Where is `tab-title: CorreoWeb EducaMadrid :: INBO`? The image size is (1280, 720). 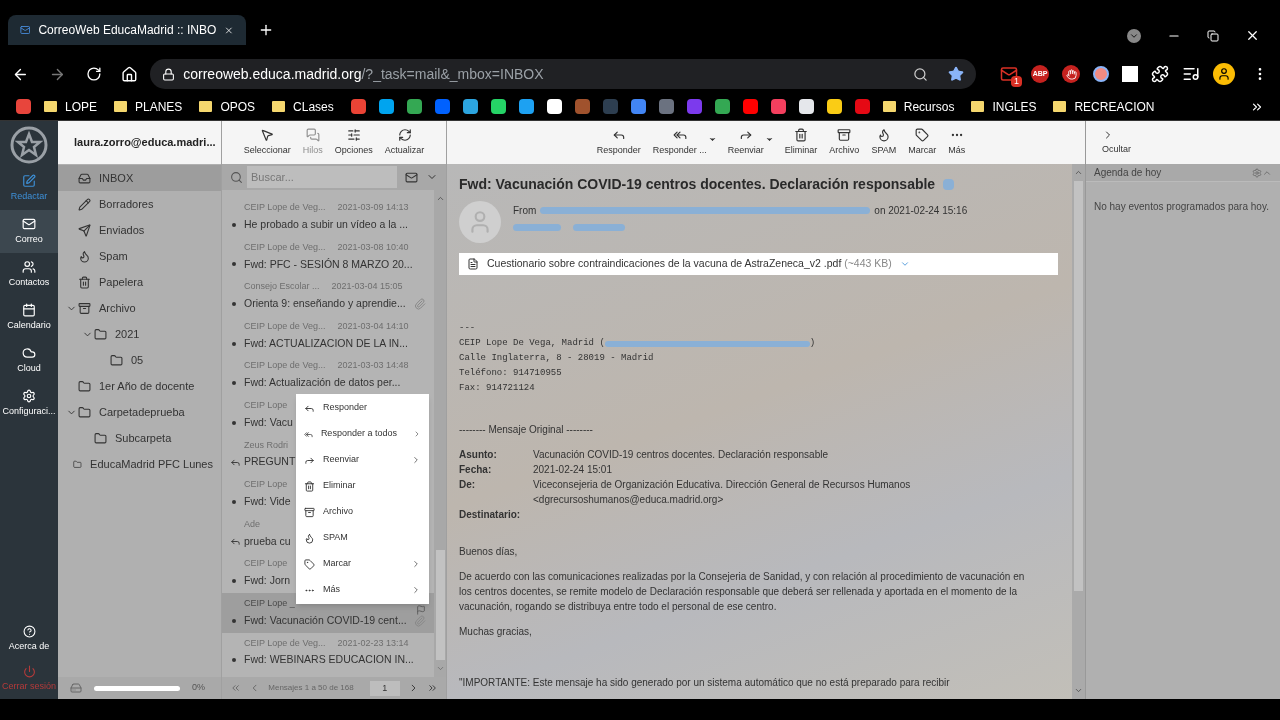
tab-title: CorreoWeb EducaMadrid :: INBO is located at coordinates (127, 30).